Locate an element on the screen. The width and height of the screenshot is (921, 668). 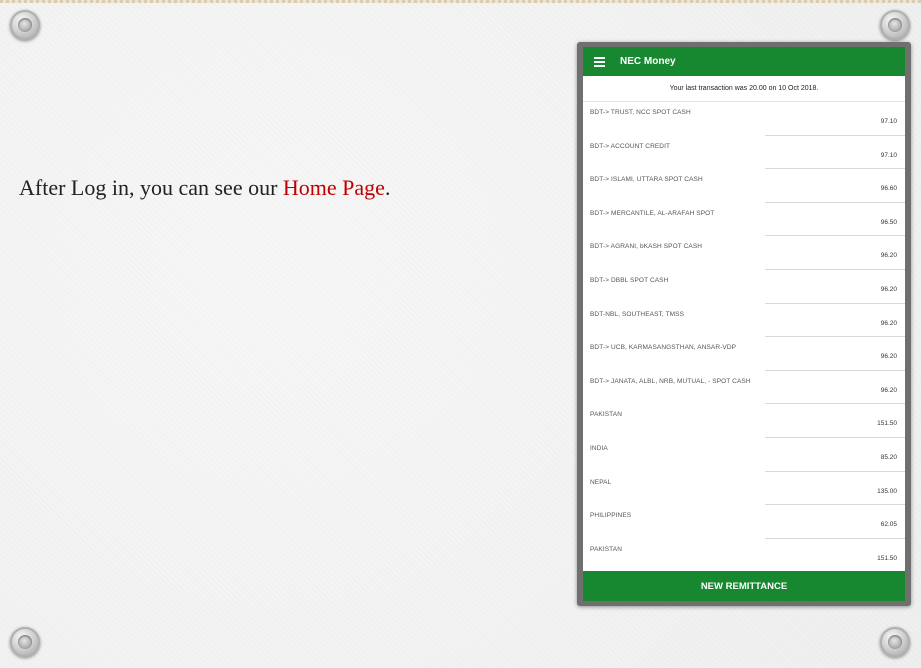
slide-caption: After Log in, you can see our Home Page. is located at coordinates (204, 188).